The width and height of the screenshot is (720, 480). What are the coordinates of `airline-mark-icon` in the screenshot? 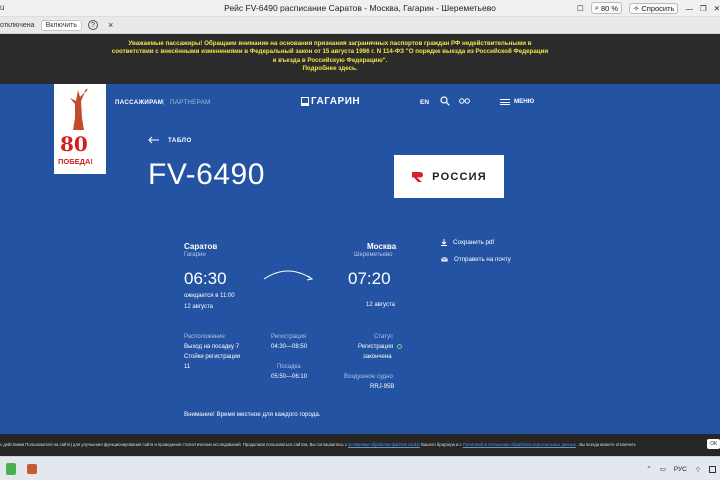 It's located at (418, 176).